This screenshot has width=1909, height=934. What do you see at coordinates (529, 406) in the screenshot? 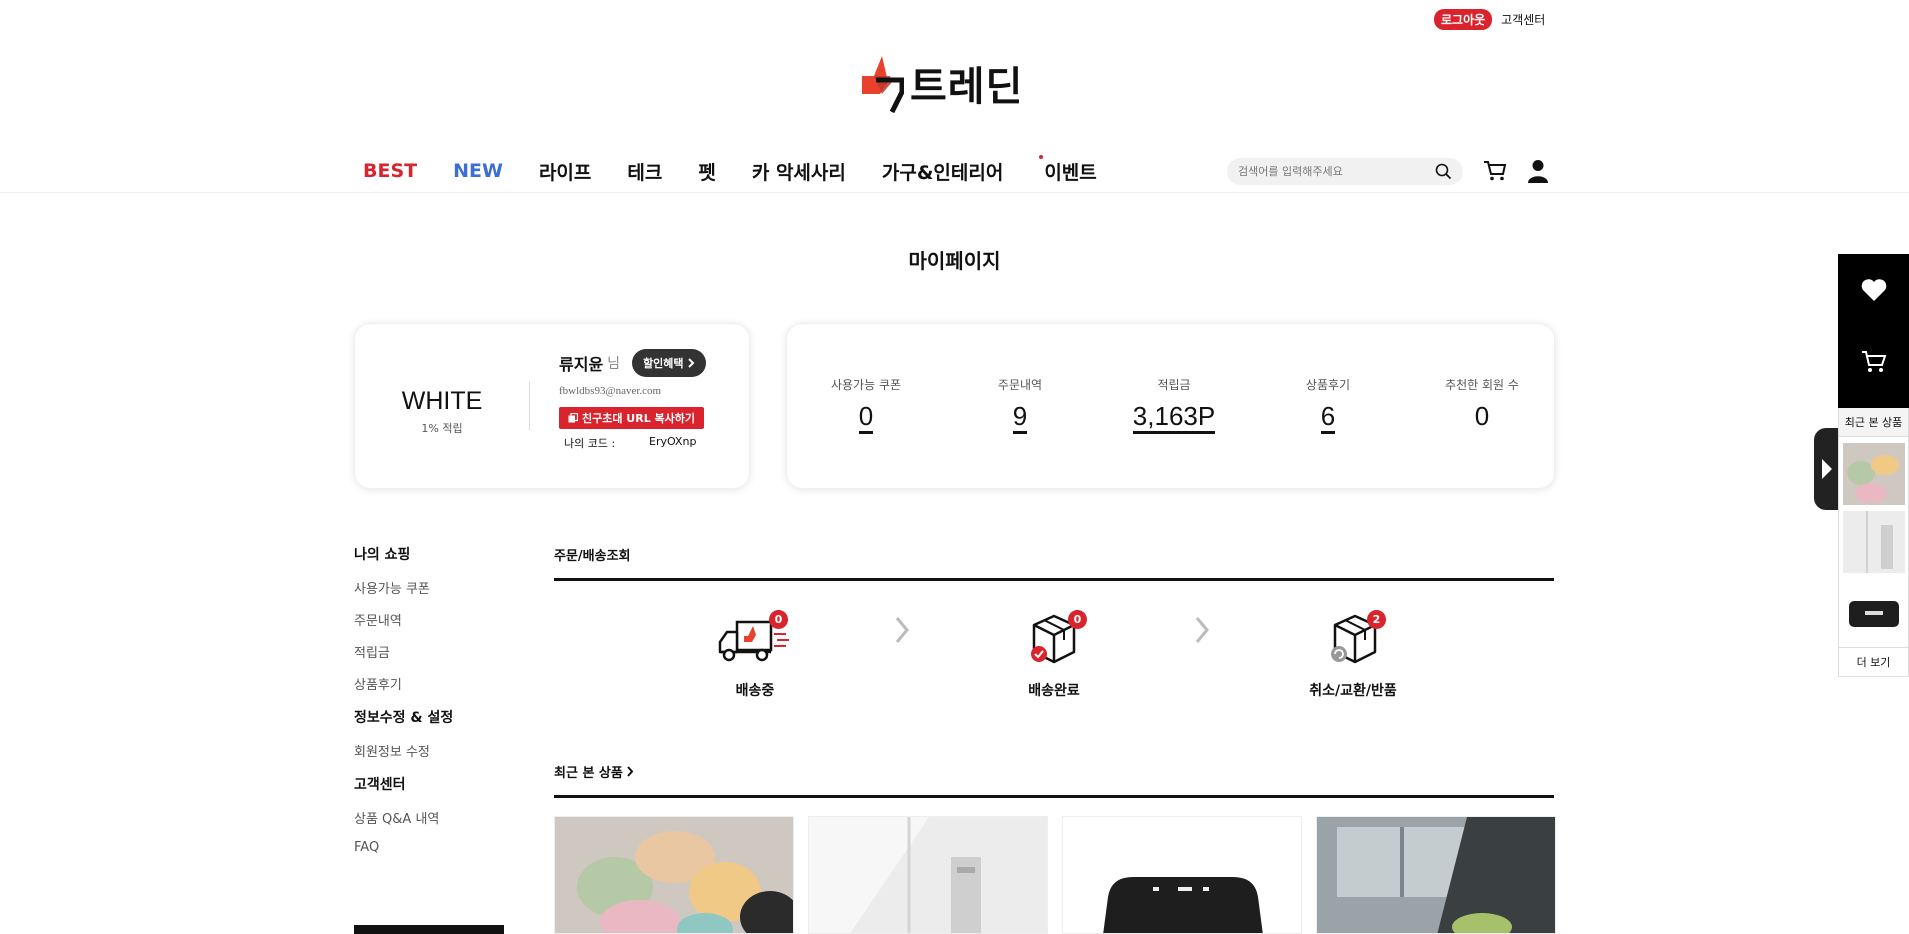
I see `profile-divider` at bounding box center [529, 406].